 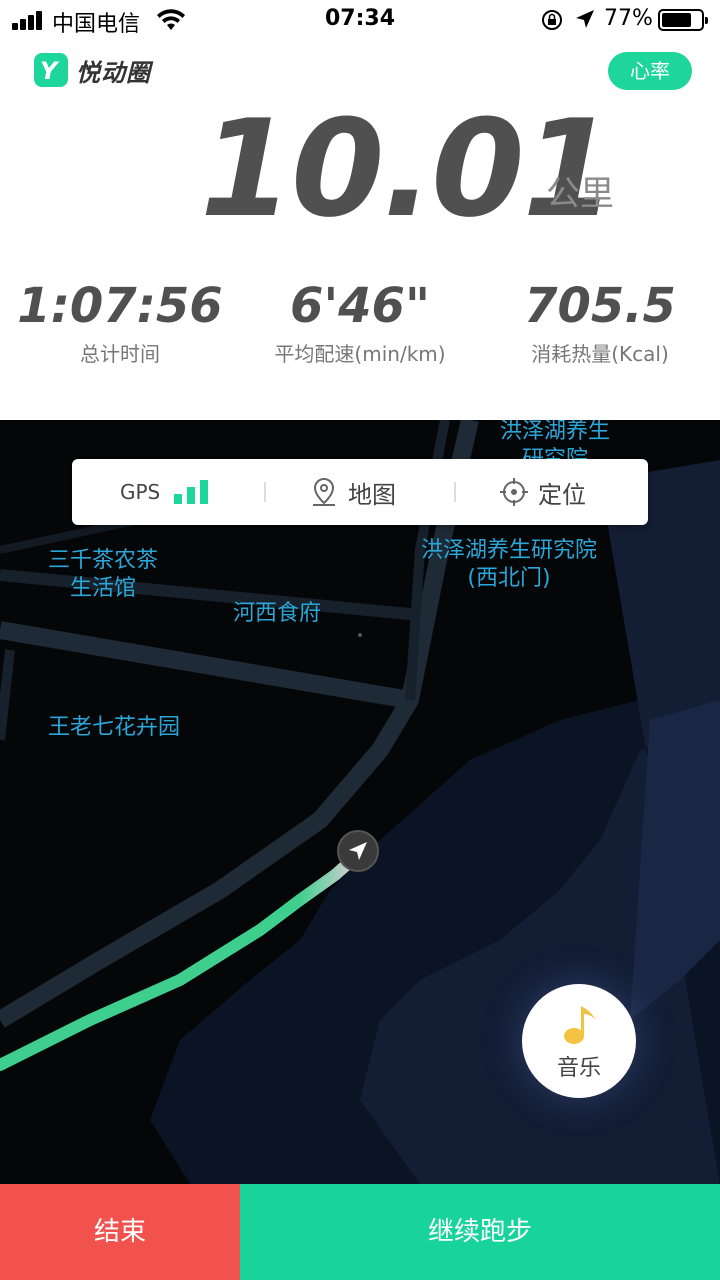 What do you see at coordinates (562, 494) in the screenshot?
I see `locate-button-label: 定位` at bounding box center [562, 494].